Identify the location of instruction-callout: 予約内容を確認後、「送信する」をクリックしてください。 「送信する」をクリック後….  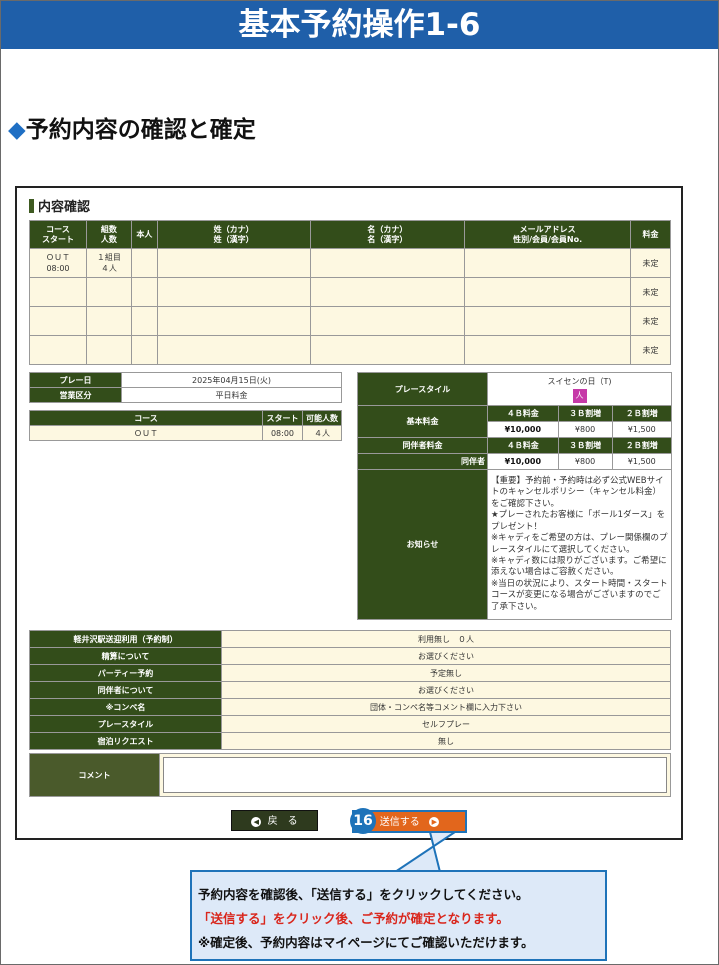
(398, 915).